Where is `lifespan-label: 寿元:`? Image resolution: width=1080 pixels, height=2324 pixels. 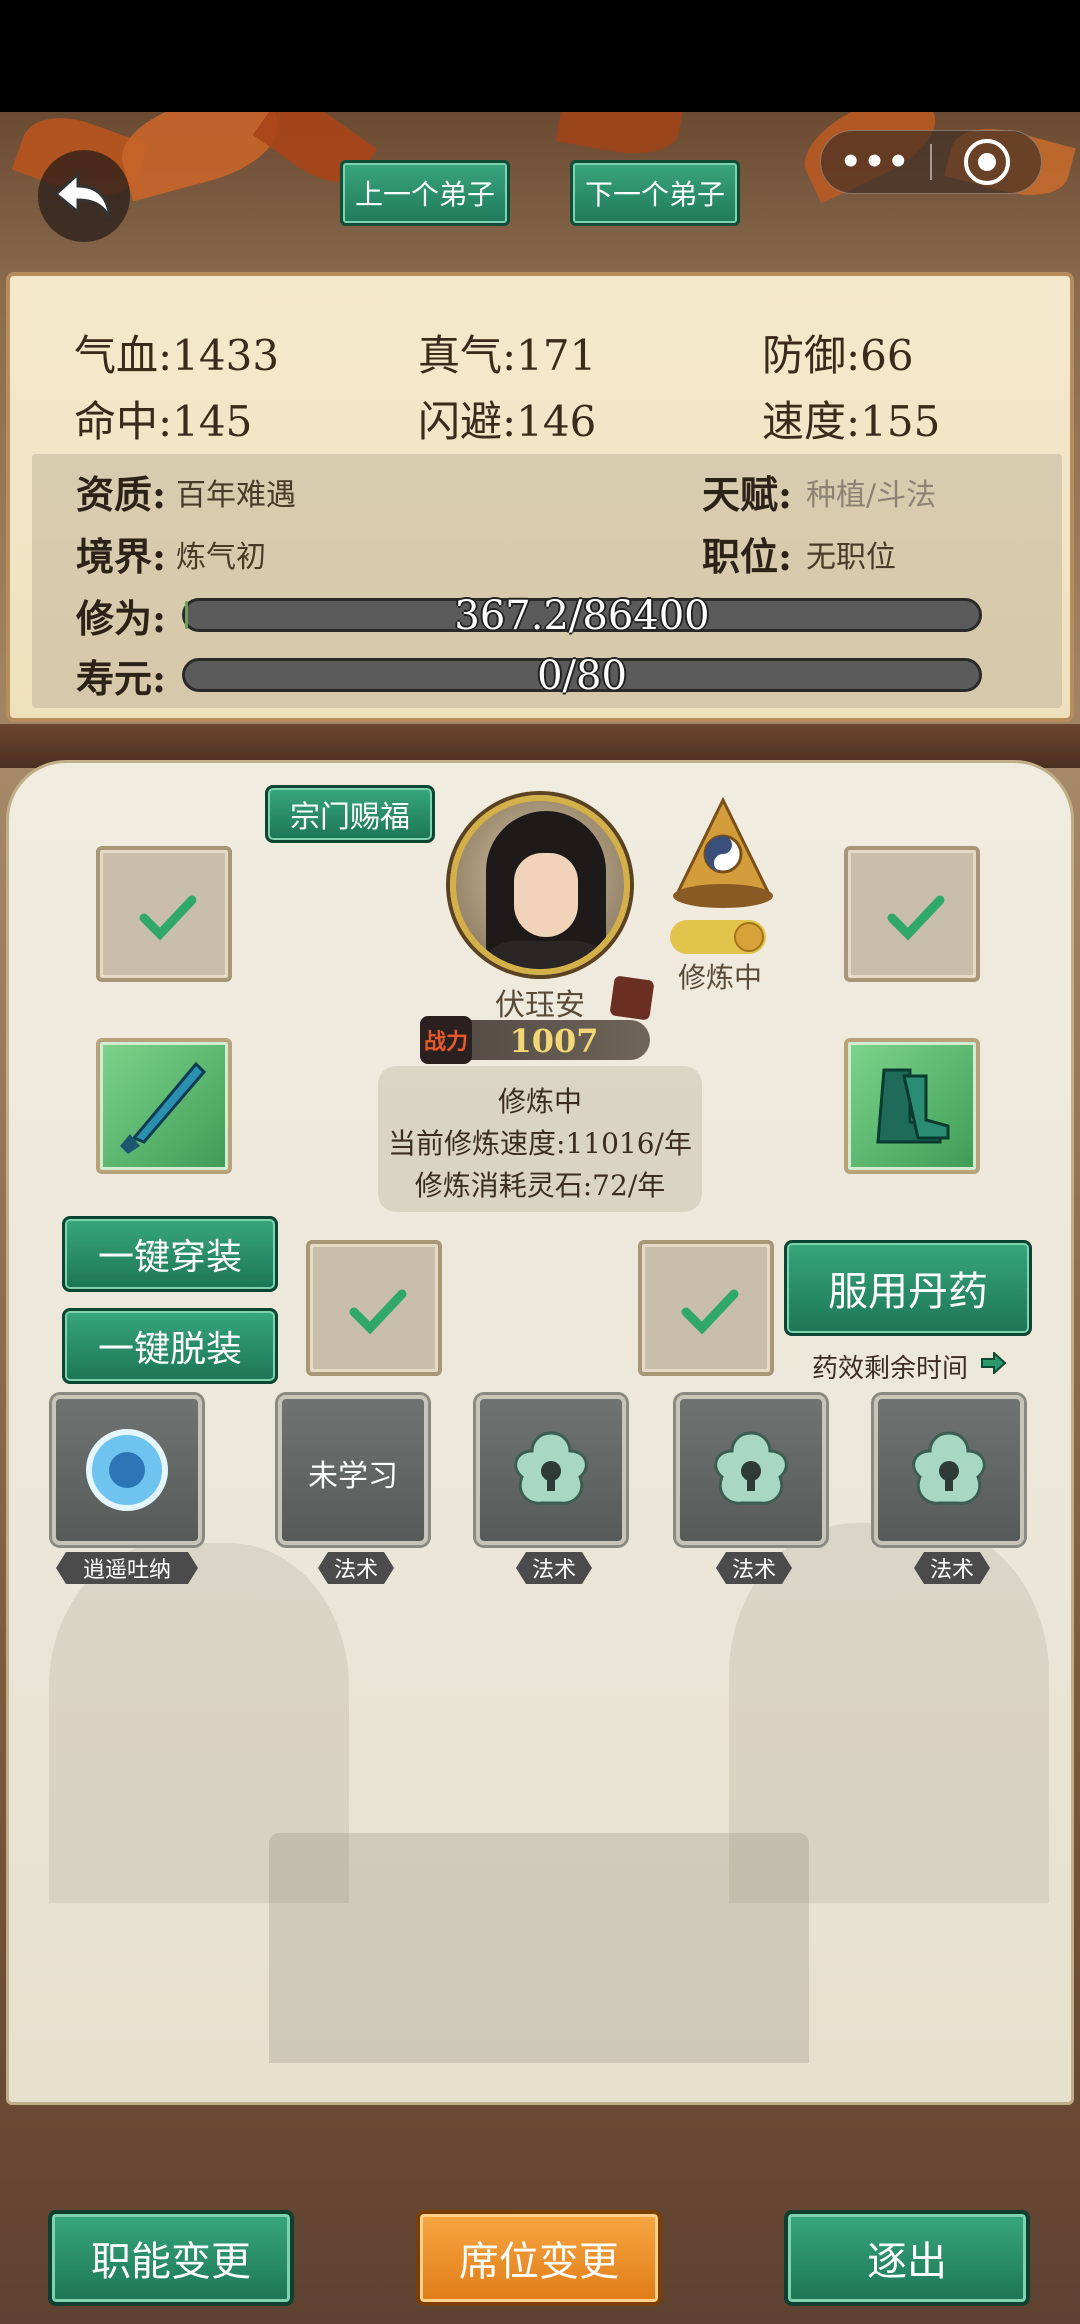 lifespan-label: 寿元: is located at coordinates (121, 678).